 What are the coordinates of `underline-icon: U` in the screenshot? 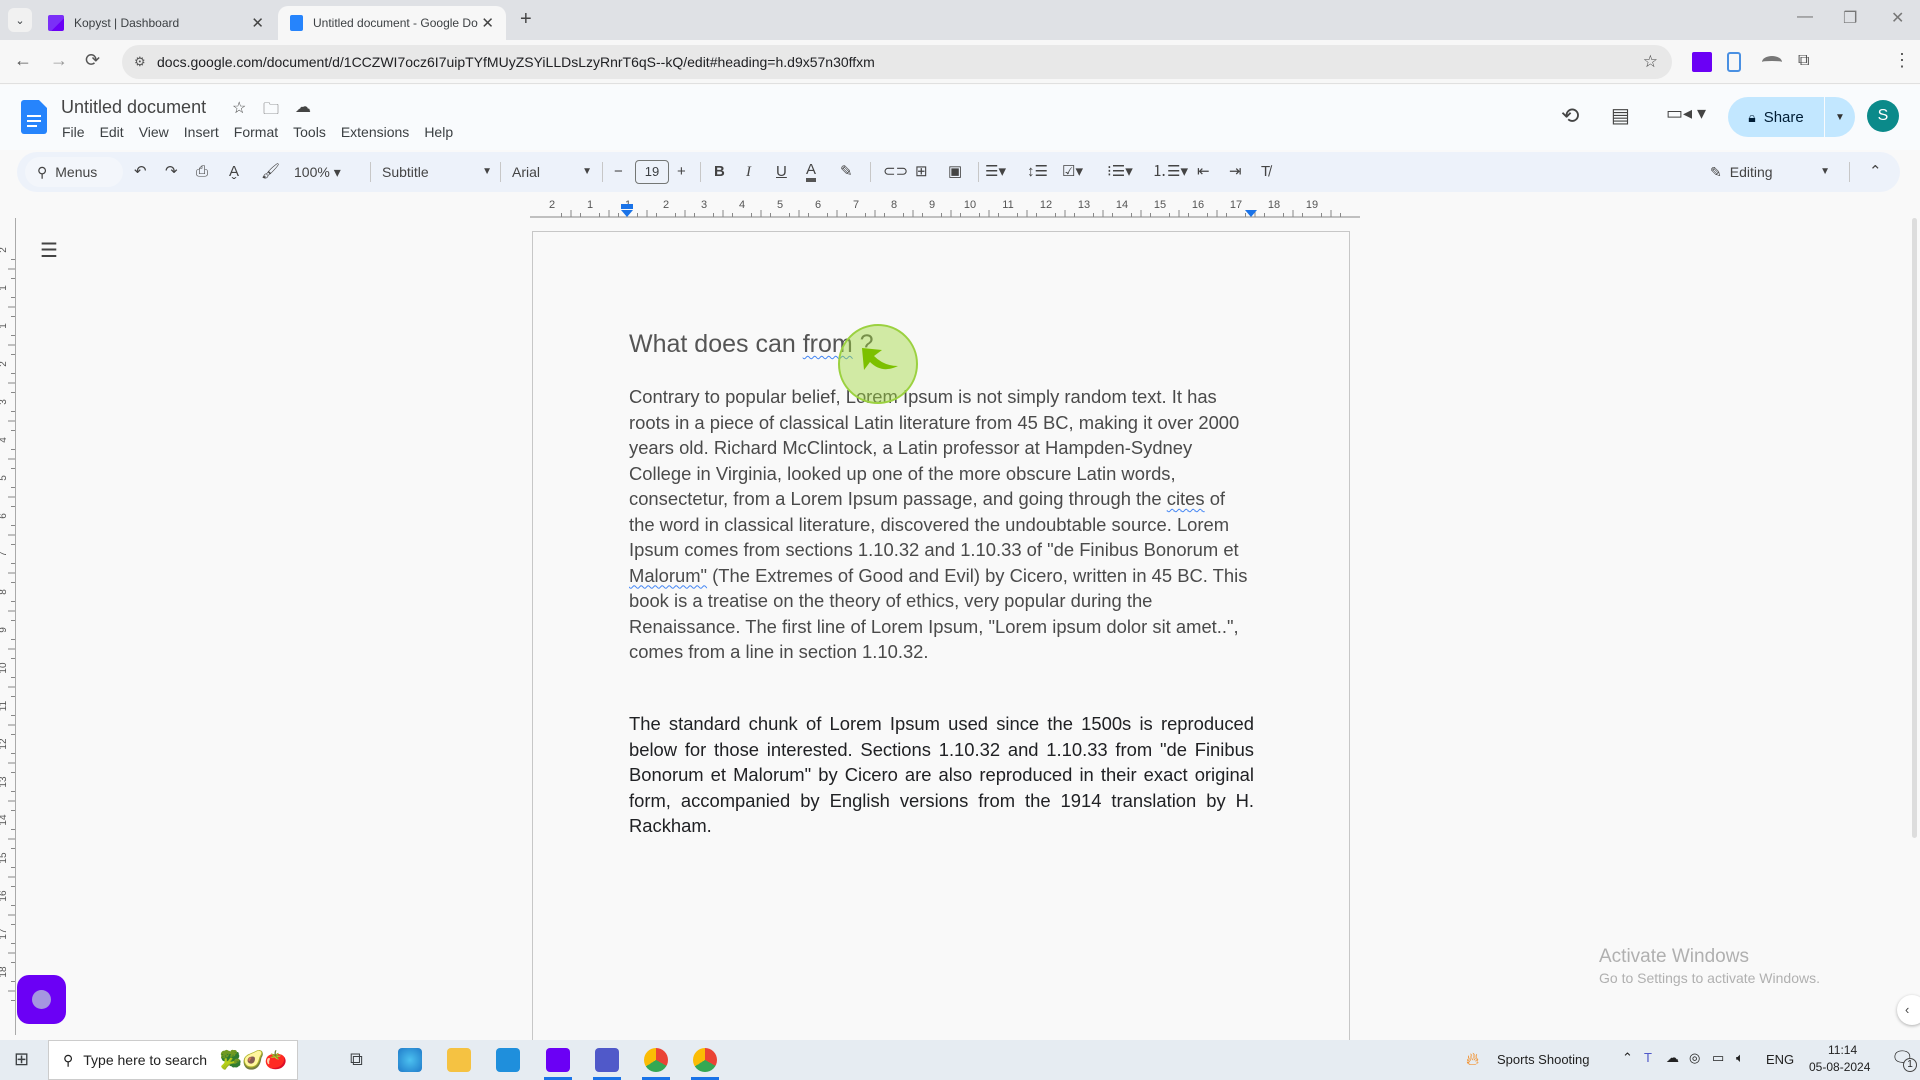 It's located at (781, 172).